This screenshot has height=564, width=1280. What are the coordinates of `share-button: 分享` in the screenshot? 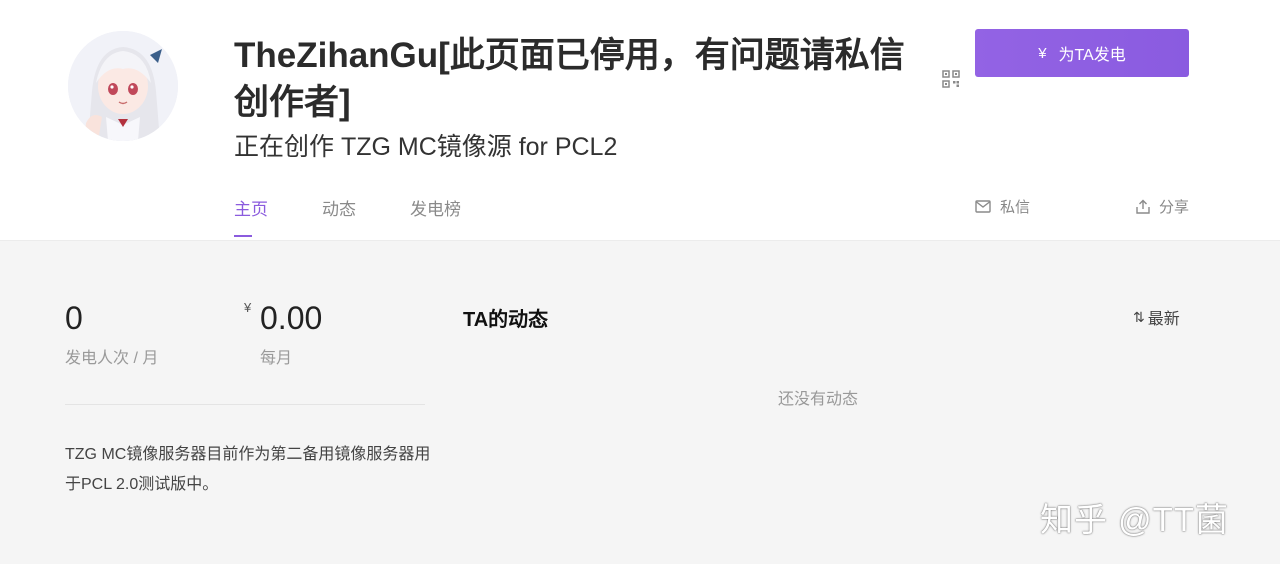 It's located at (1162, 206).